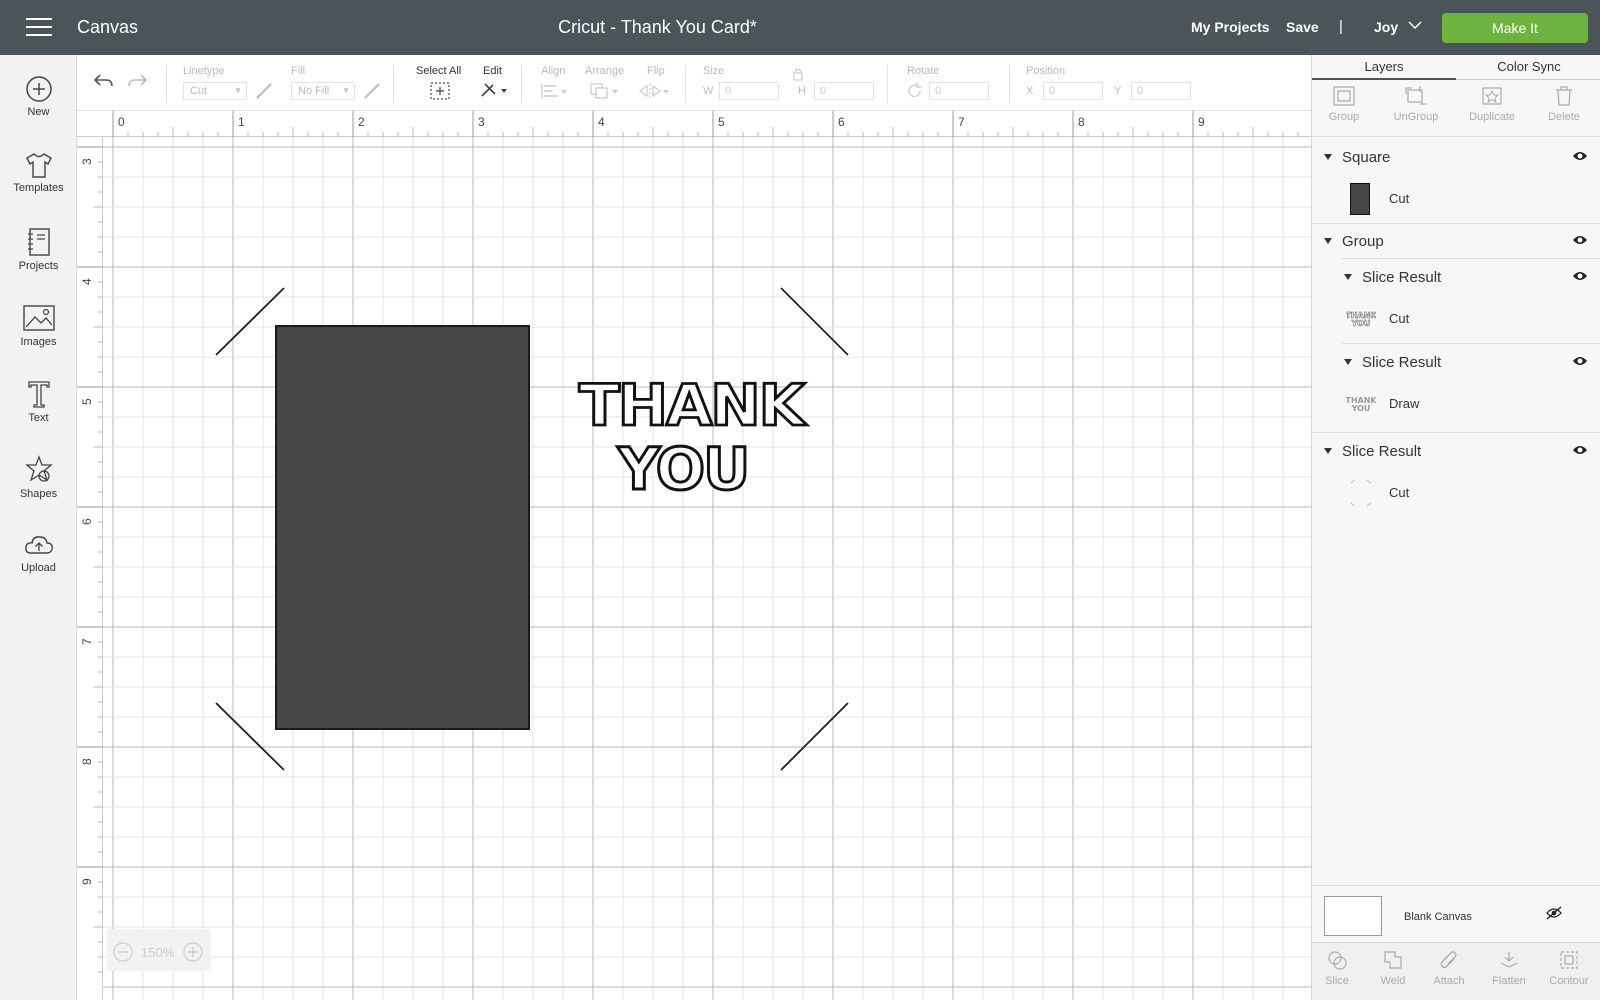 This screenshot has width=1600, height=1000. I want to click on slice-button: Slice, so click(1337, 968).